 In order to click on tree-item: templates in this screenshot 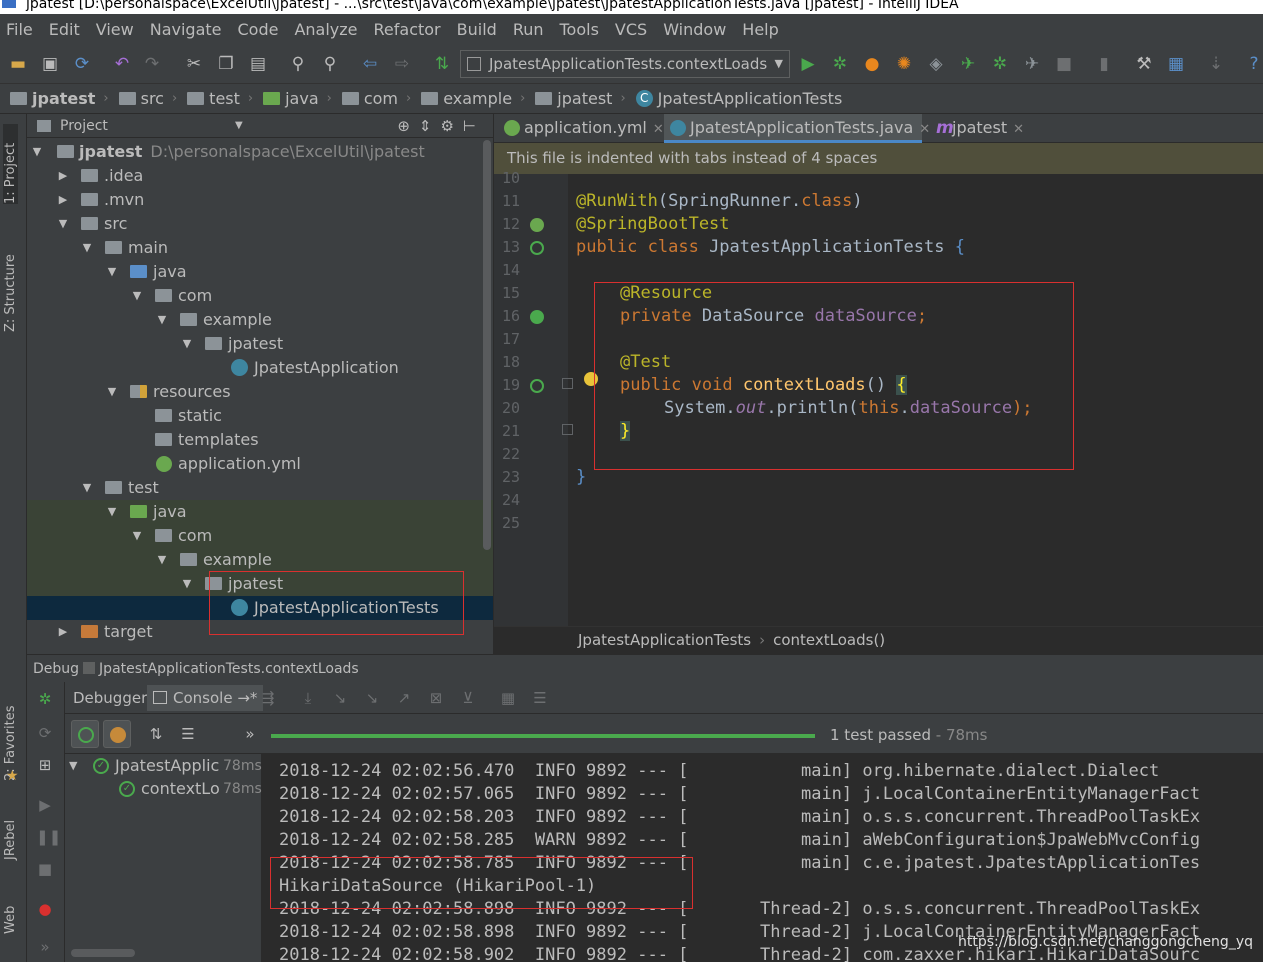, I will do `click(260, 440)`.